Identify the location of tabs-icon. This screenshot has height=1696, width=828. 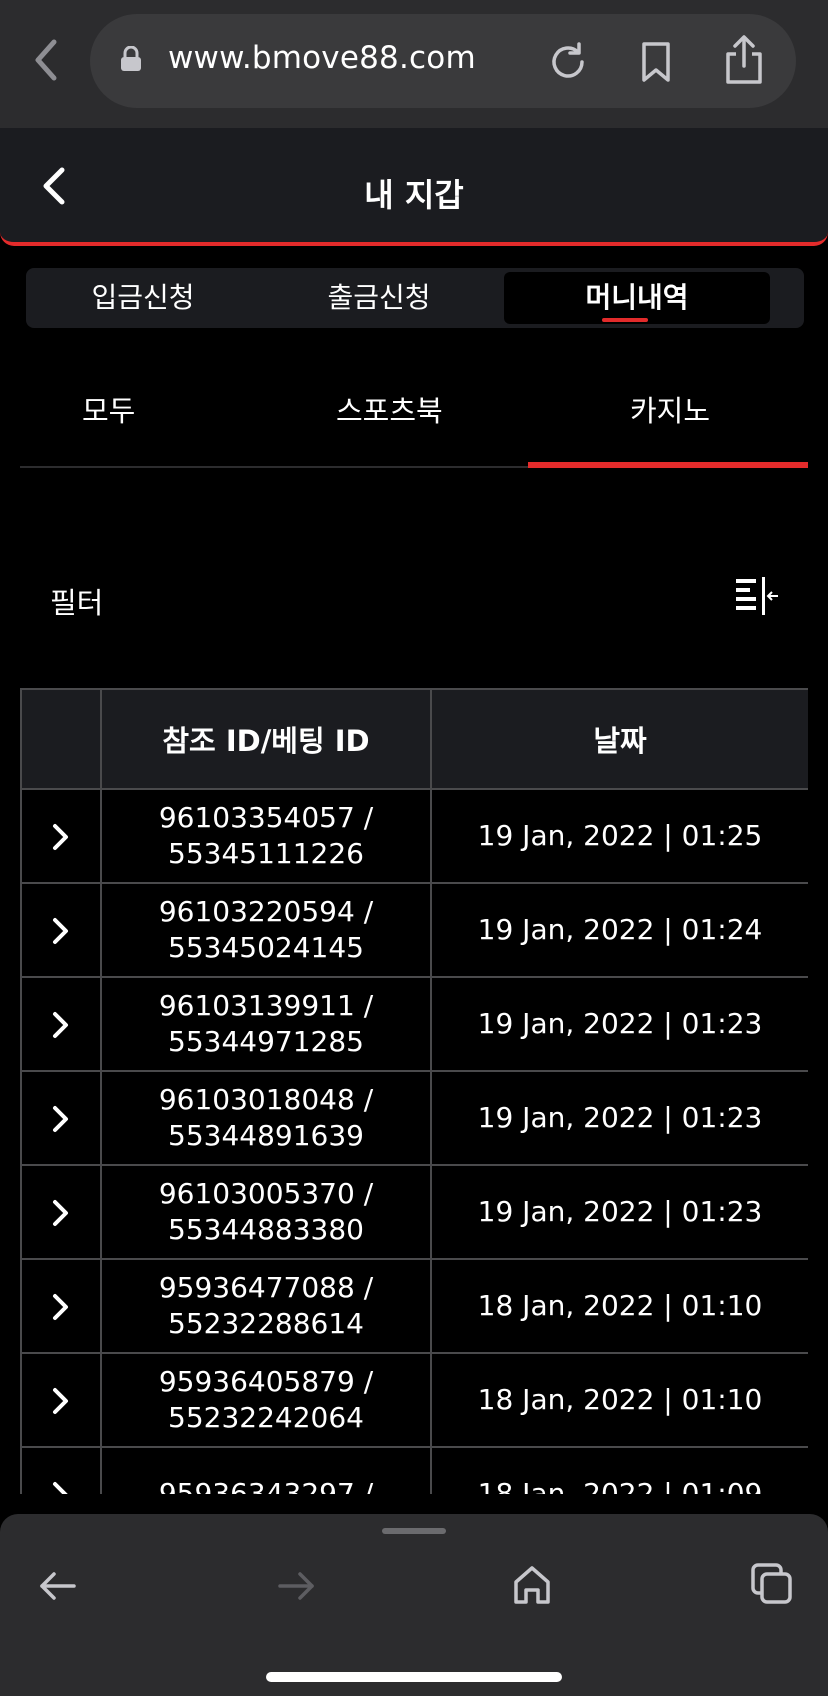
(772, 1584).